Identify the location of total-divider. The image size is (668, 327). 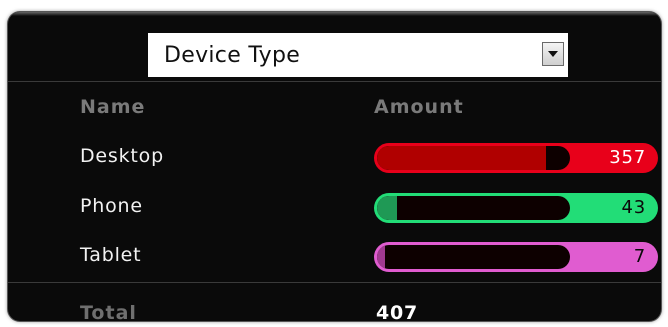
(334, 282).